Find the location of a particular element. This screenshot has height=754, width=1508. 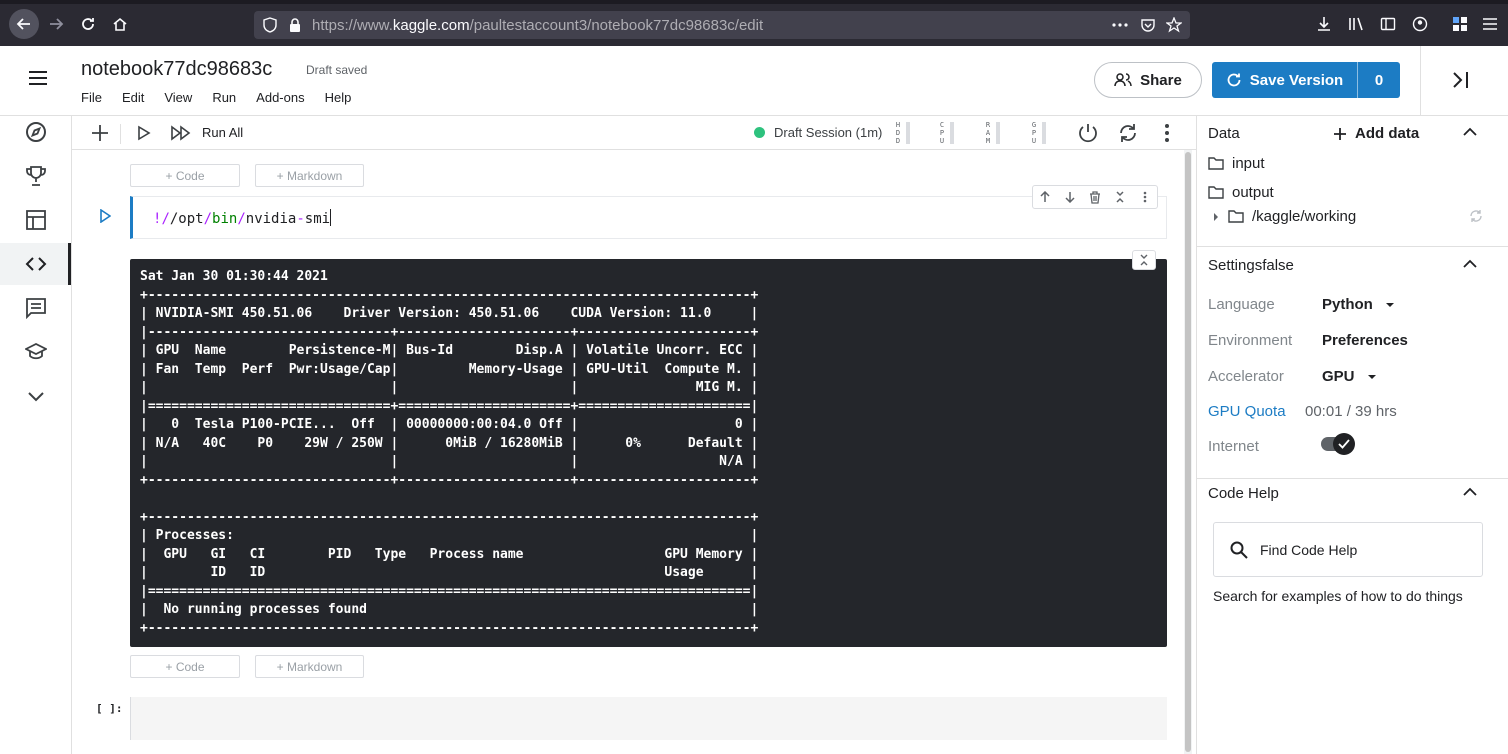

nav-discover is located at coordinates (36, 132).